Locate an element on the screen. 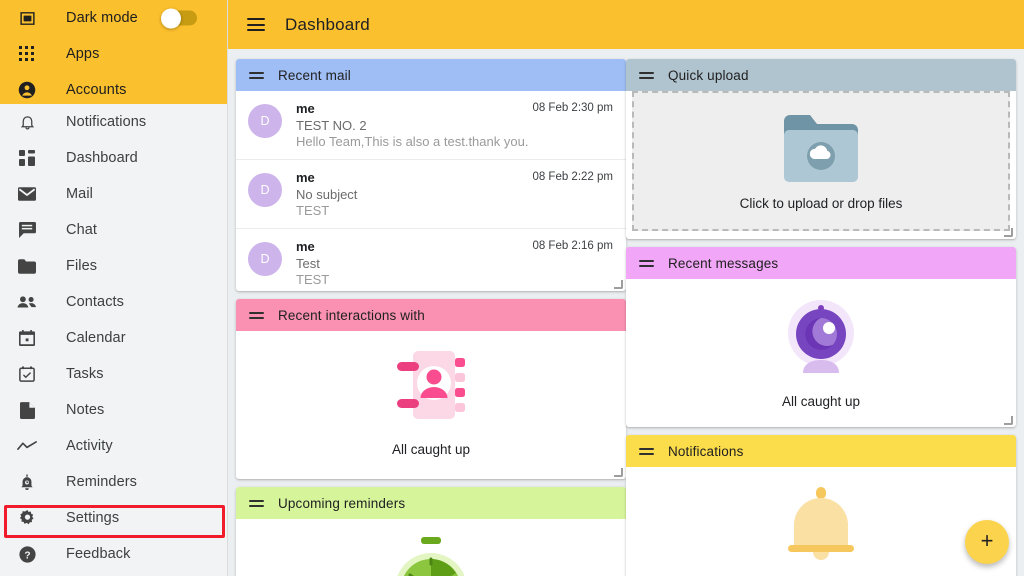 The width and height of the screenshot is (1024, 576). dashboard-grid-icon is located at coordinates (27, 158).